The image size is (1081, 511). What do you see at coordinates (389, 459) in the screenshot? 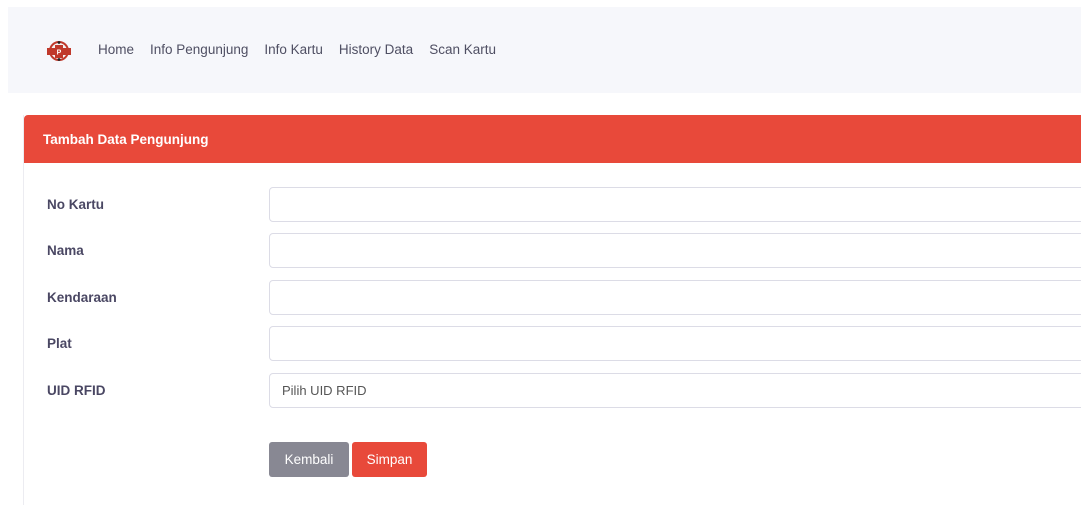
I see `save-button: Simpan` at bounding box center [389, 459].